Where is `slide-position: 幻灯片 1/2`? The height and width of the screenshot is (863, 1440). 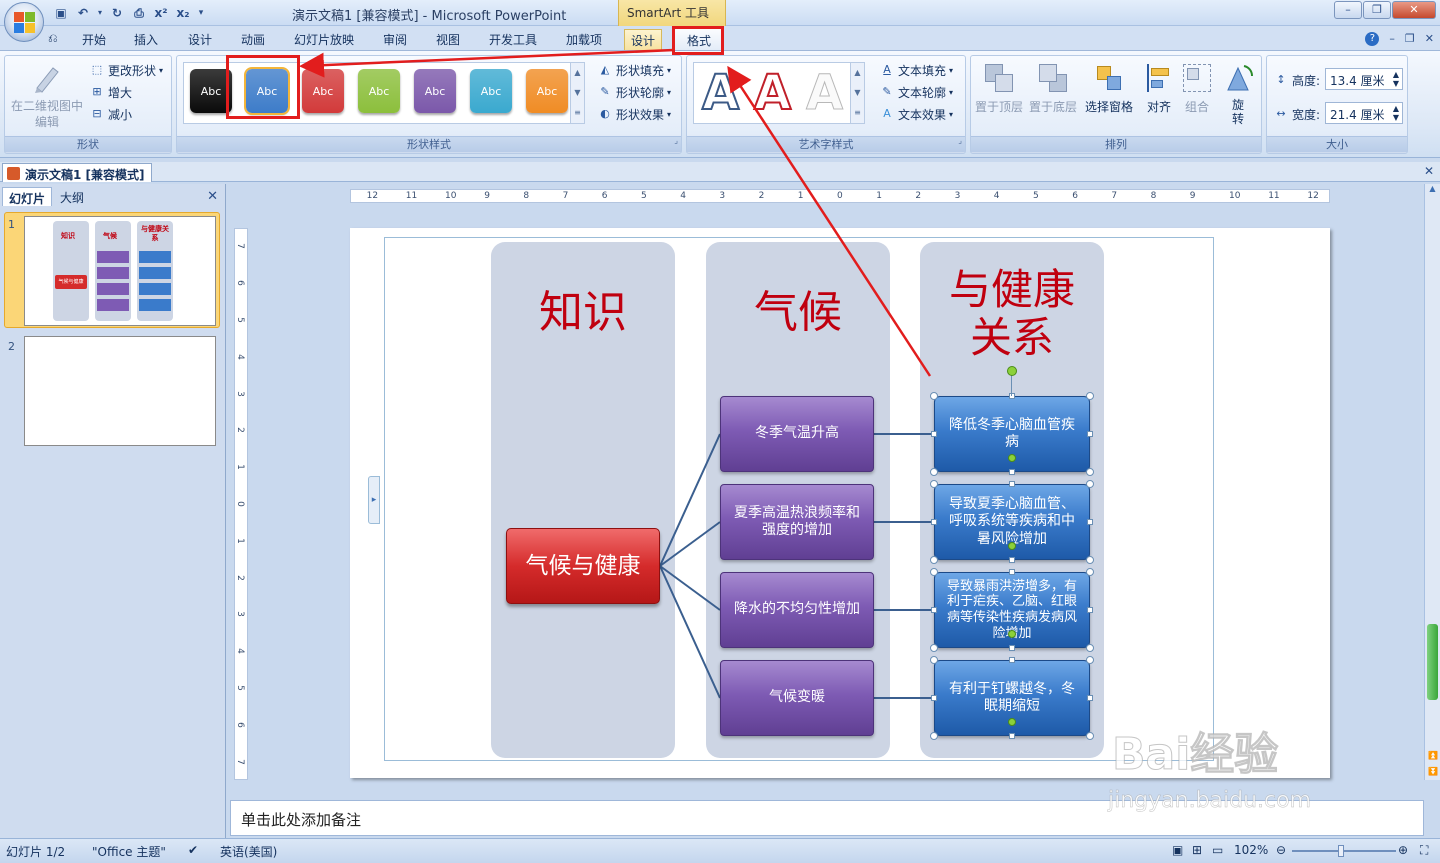 slide-position: 幻灯片 1/2 is located at coordinates (36, 852).